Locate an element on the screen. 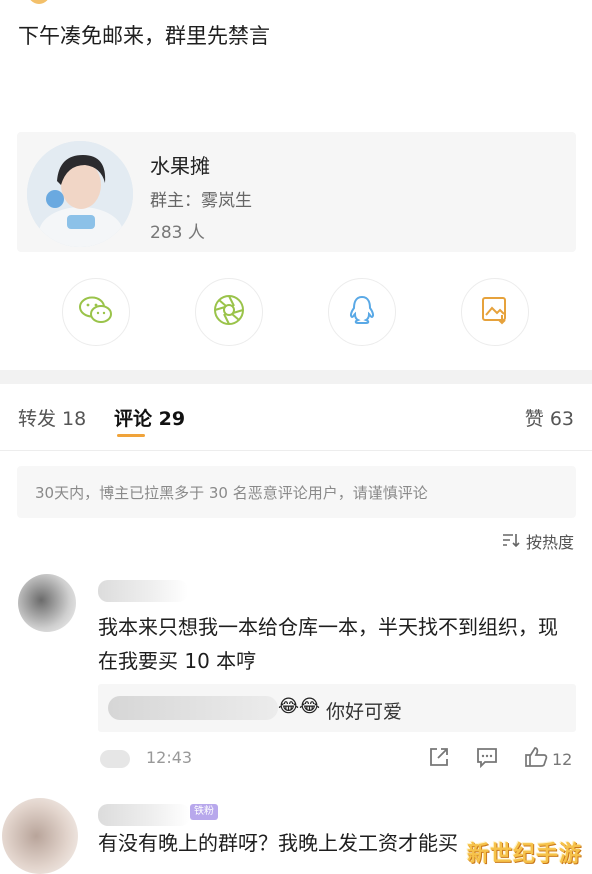 The height and width of the screenshot is (874, 592). section-divider is located at coordinates (296, 377).